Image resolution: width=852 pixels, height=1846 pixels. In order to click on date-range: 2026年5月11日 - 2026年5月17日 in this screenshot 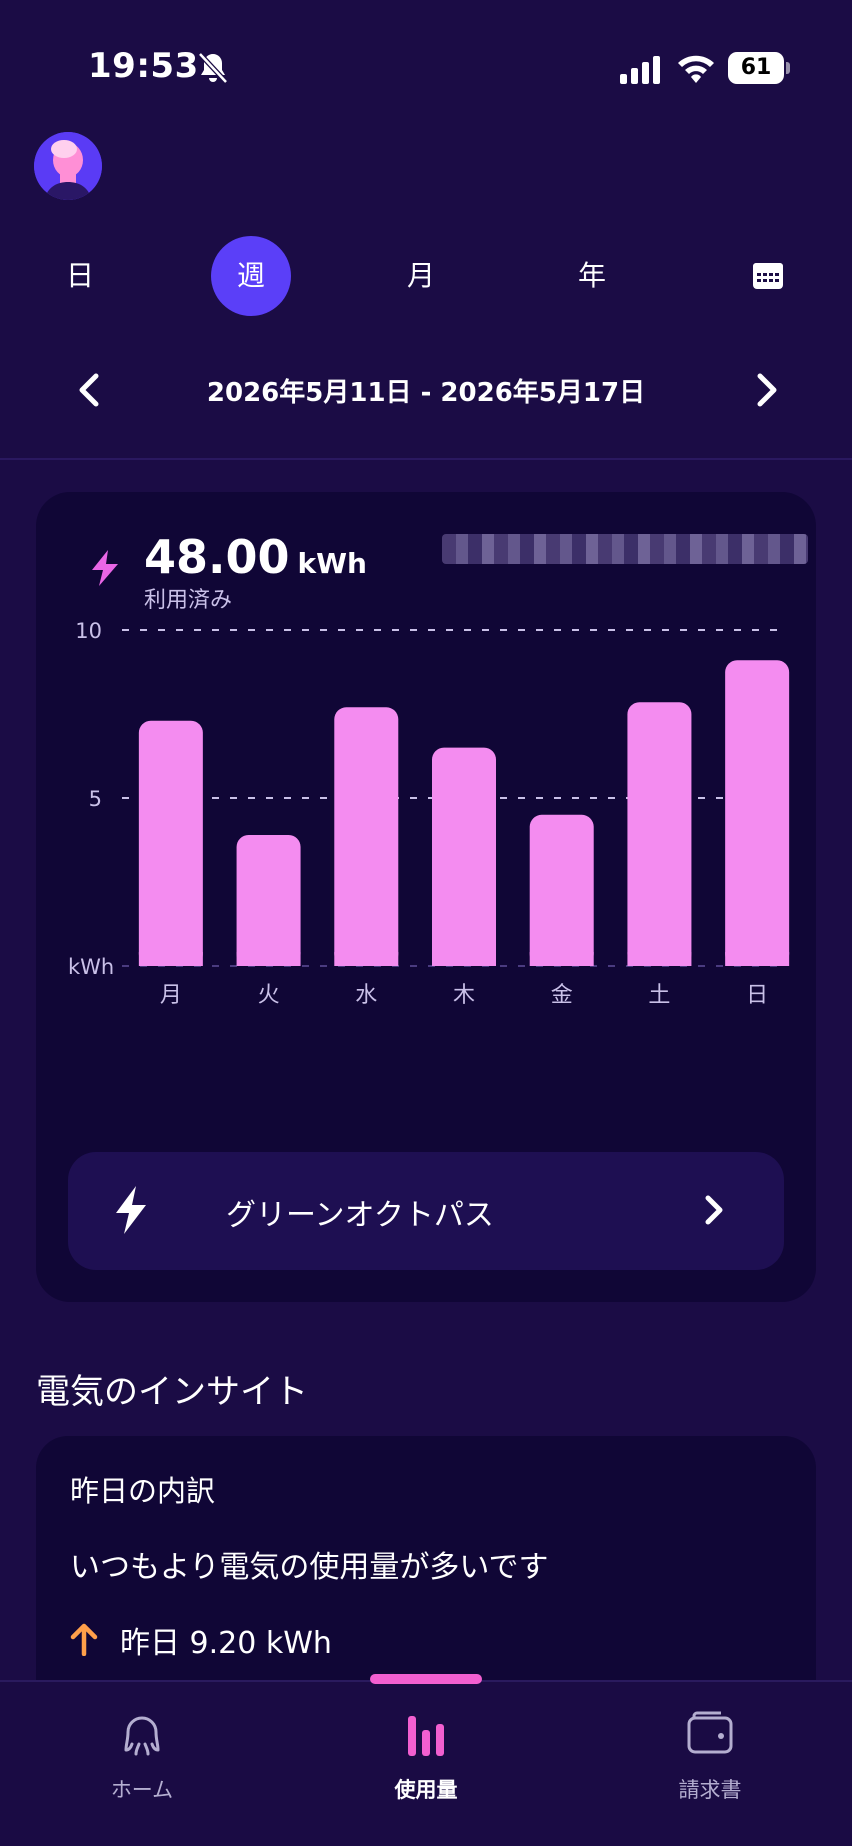, I will do `click(426, 393)`.